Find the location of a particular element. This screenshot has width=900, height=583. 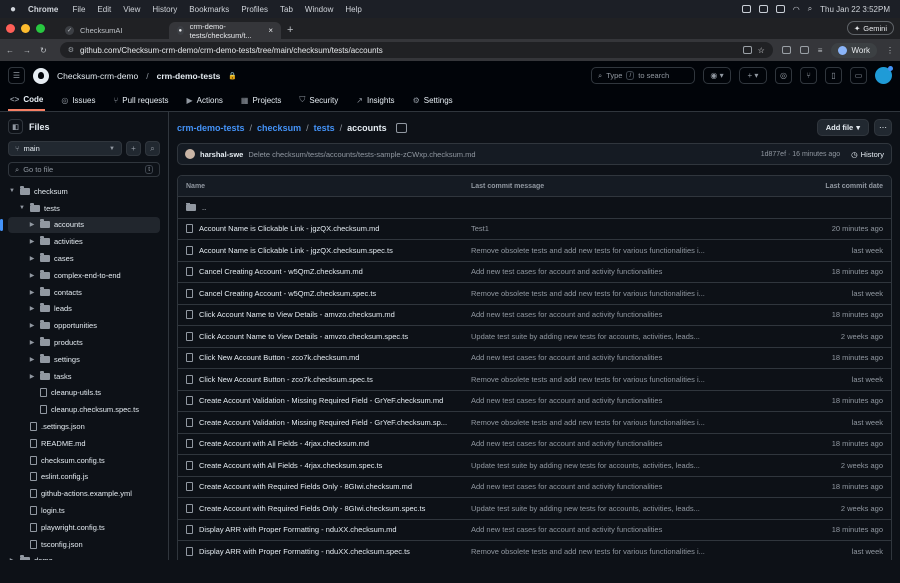

commit-meta: 1d877ef · 16 minutes ago is located at coordinates (800, 154).